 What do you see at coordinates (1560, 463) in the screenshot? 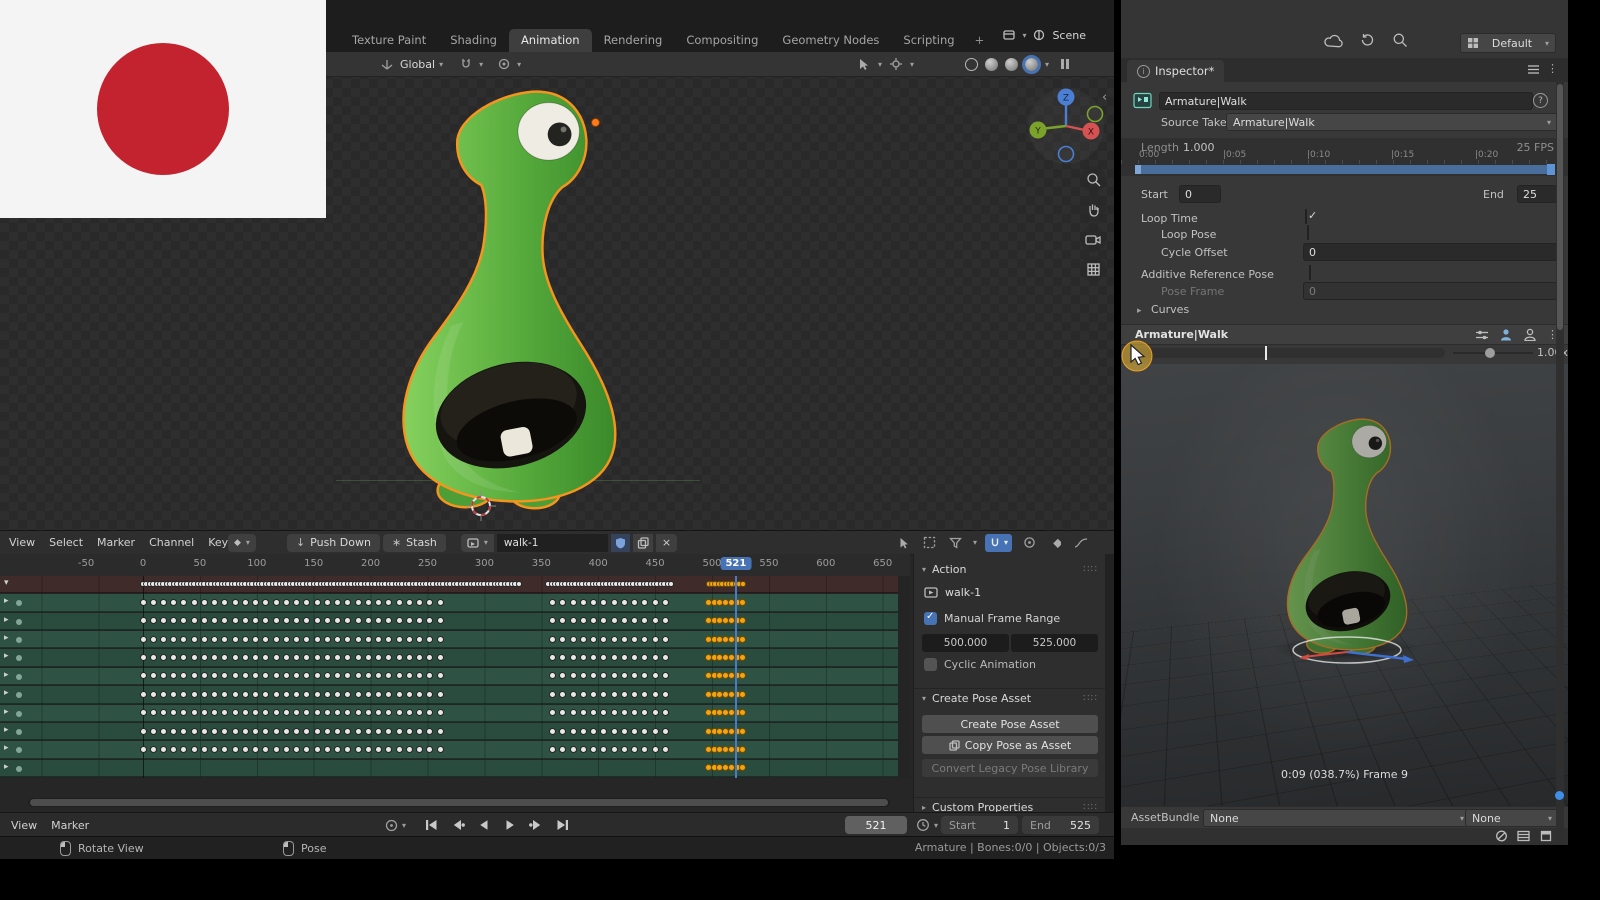
I see `inspector-scrollbar` at bounding box center [1560, 463].